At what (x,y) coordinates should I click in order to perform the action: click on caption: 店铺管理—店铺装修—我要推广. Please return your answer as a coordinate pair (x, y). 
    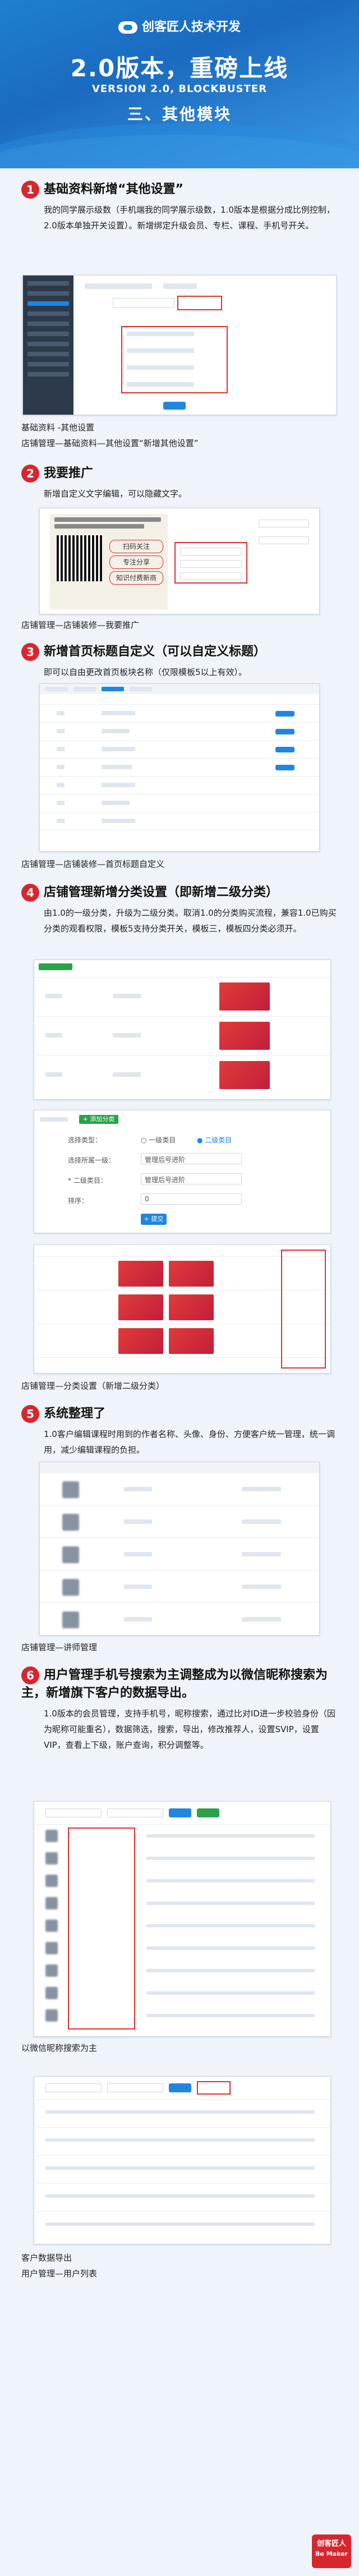
    Looking at the image, I should click on (80, 625).